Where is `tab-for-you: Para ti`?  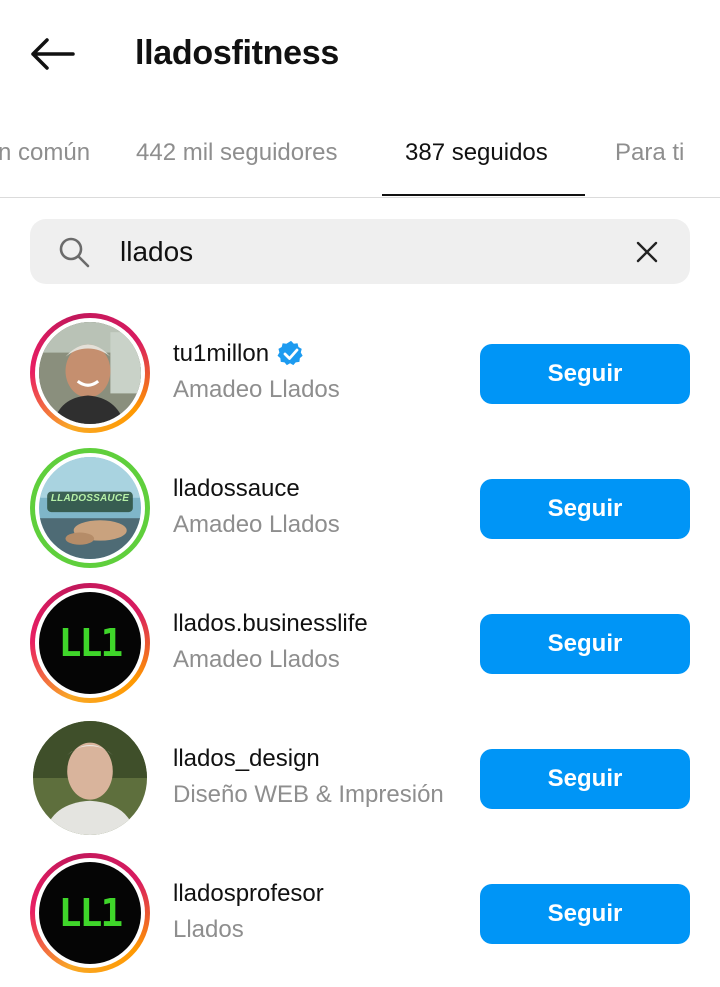 tab-for-you: Para ti is located at coordinates (649, 153).